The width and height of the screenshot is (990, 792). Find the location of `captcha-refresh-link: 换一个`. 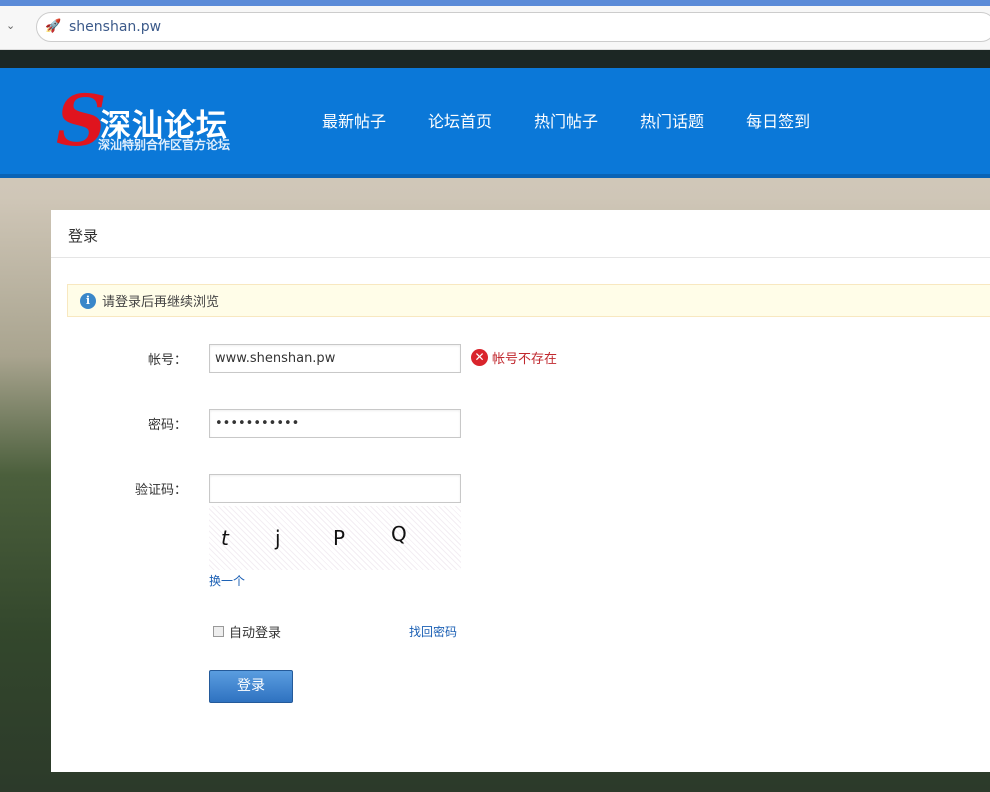

captcha-refresh-link: 换一个 is located at coordinates (227, 580).